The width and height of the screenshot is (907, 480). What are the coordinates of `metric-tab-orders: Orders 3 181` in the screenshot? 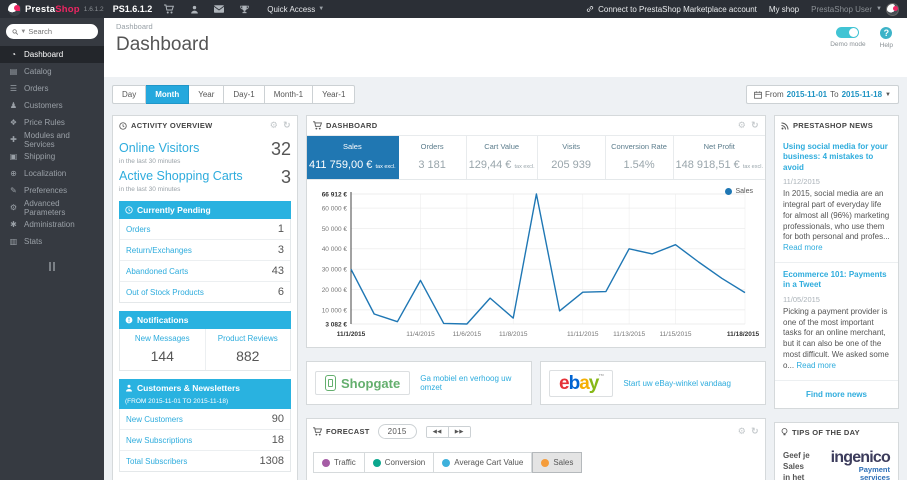 It's located at (433, 157).